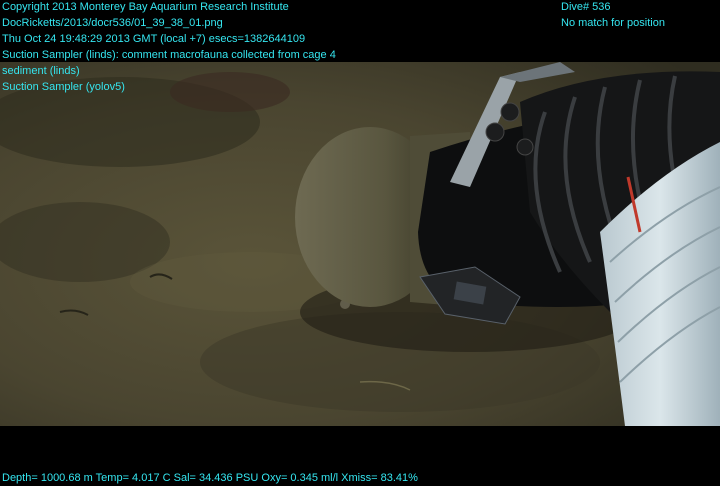 Image resolution: width=720 pixels, height=486 pixels. Describe the element at coordinates (112, 23) in the screenshot. I see `image-path-text: DocRicketts/2013/docr536/01_39_38_01.png` at that location.